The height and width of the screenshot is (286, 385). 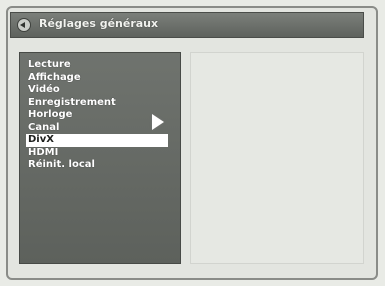 What do you see at coordinates (97, 115) in the screenshot?
I see `menu-item-horloge: Horloge` at bounding box center [97, 115].